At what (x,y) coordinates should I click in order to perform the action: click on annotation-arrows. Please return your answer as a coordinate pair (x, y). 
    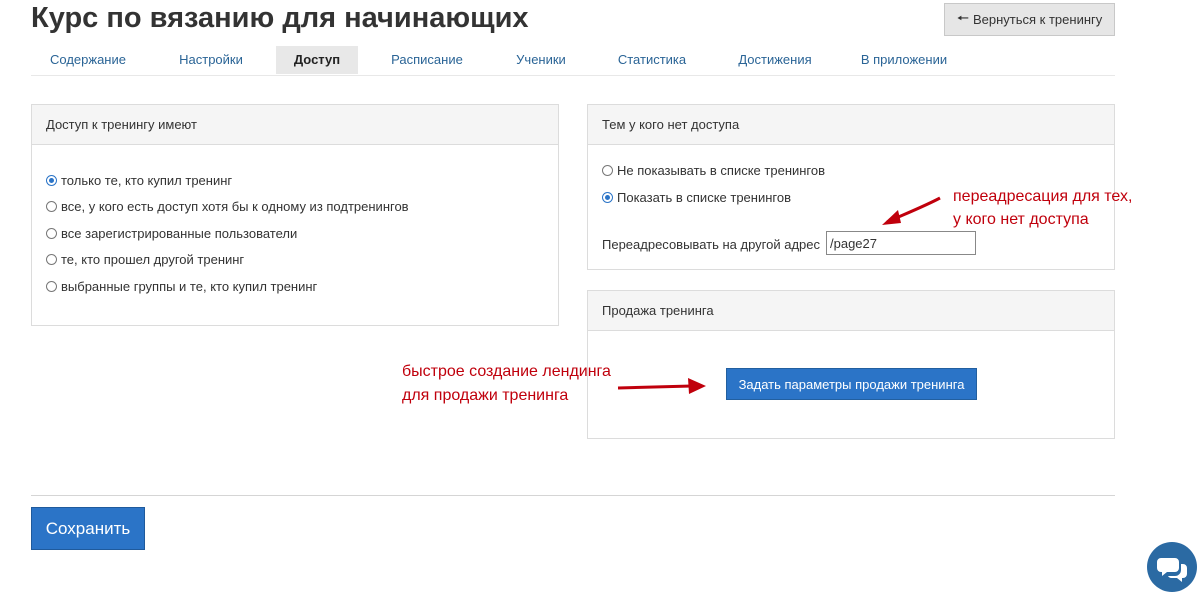
    Looking at the image, I should click on (779, 295).